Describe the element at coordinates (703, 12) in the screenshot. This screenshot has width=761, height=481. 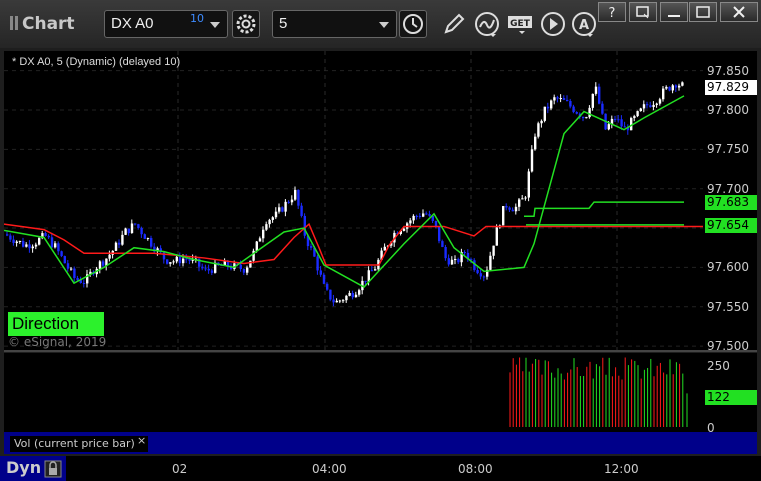
I see `maximize-button` at that location.